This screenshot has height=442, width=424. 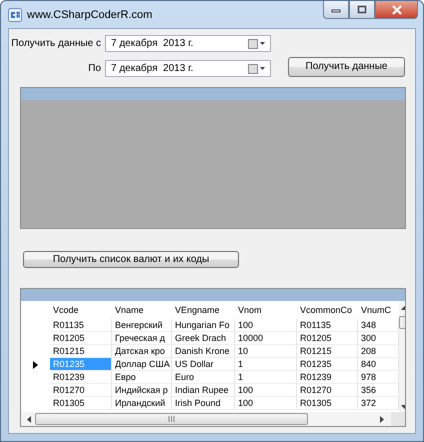 I want to click on column-header: Vname, so click(x=142, y=310).